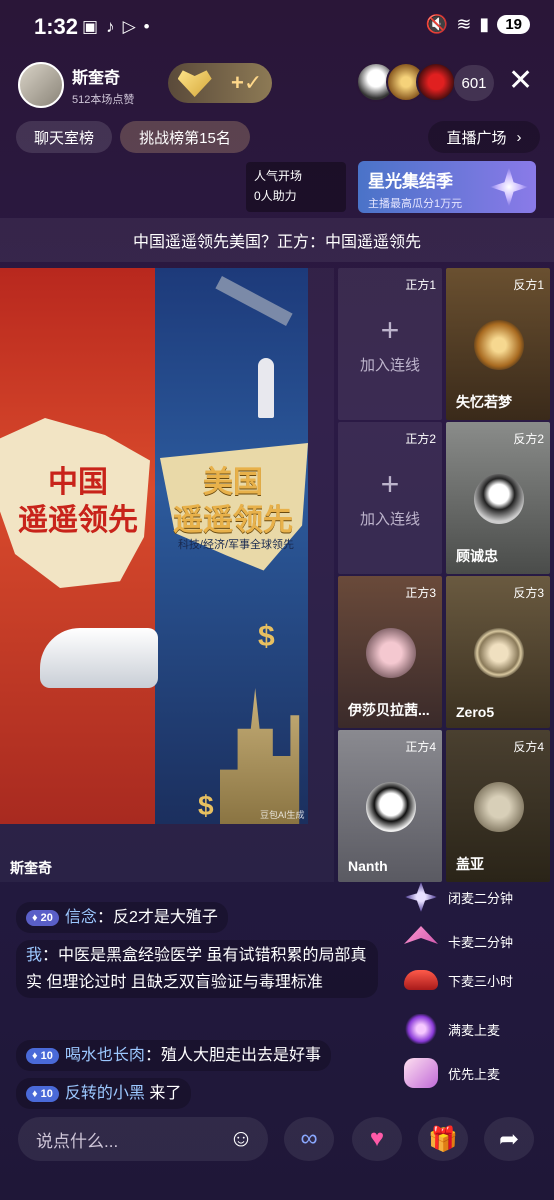 Image resolution: width=554 pixels, height=1200 pixels. I want to click on starlight-subtitle: 主播最高瓜分1万元, so click(415, 204).